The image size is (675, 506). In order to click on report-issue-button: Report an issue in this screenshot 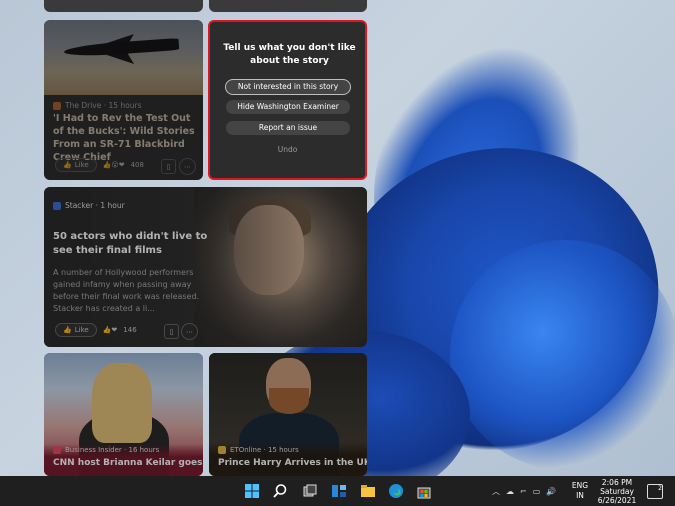, I will do `click(288, 128)`.